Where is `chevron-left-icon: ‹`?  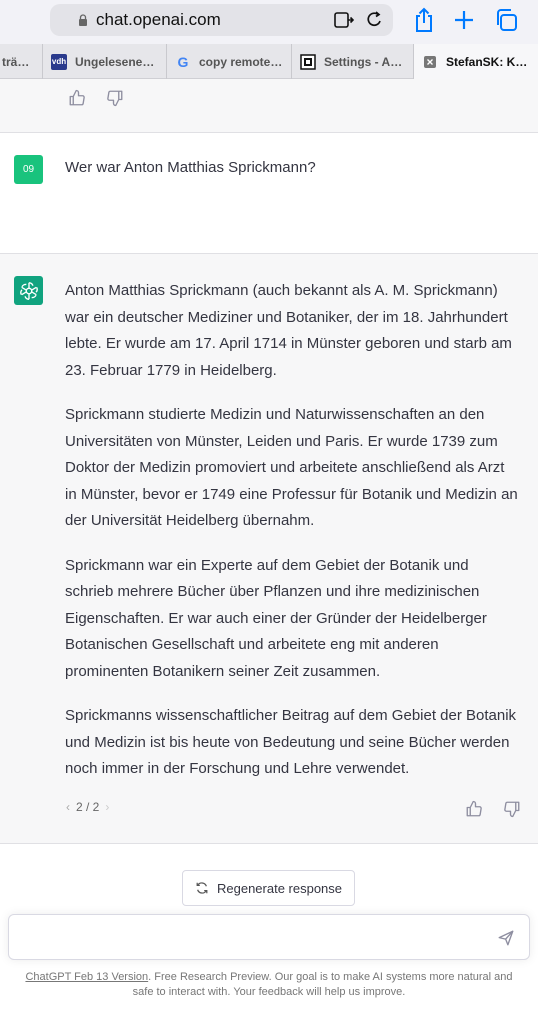
chevron-left-icon: ‹ is located at coordinates (68, 807).